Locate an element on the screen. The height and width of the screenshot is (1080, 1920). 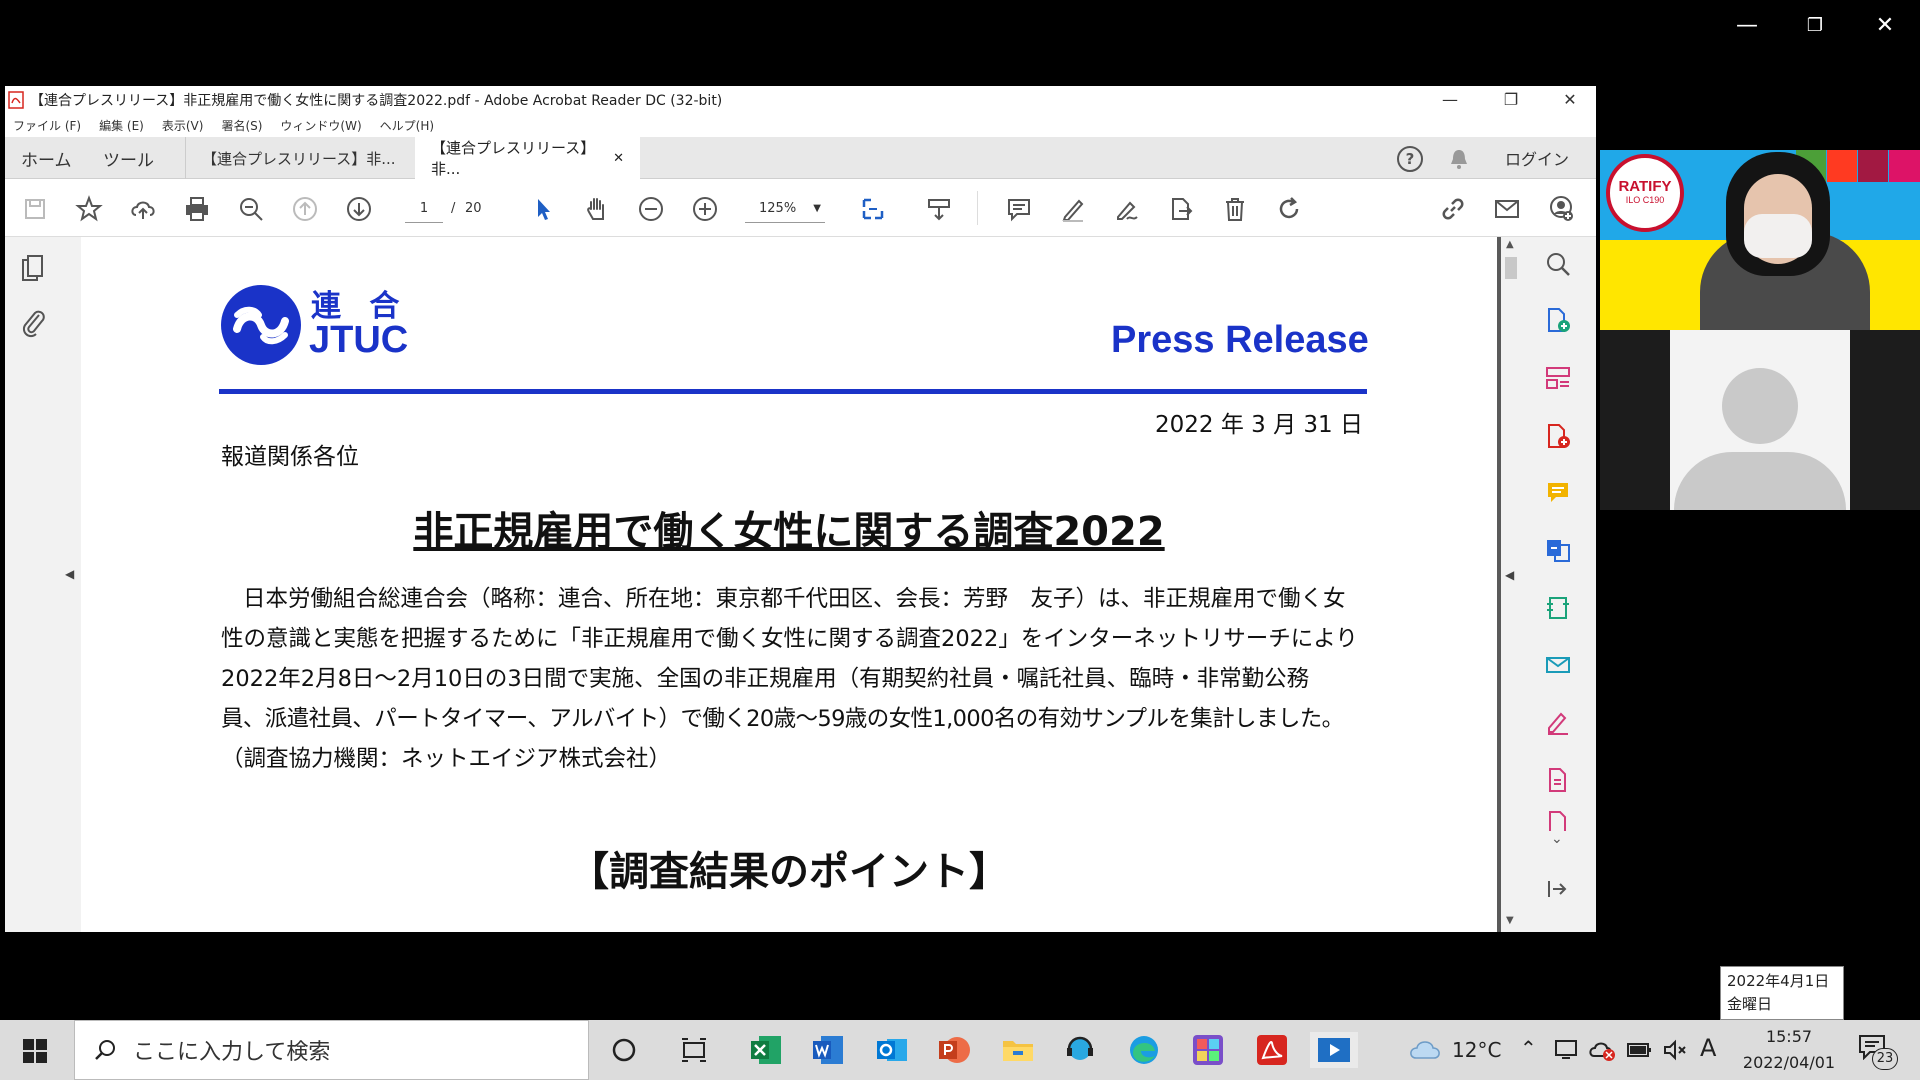
windows-start-icon is located at coordinates (35, 1051).